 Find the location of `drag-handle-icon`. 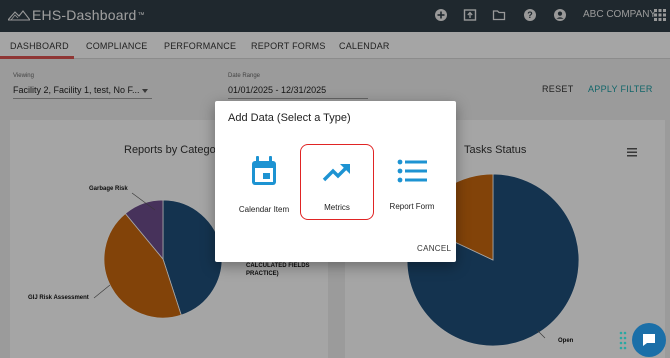

drag-handle-icon is located at coordinates (623, 341).